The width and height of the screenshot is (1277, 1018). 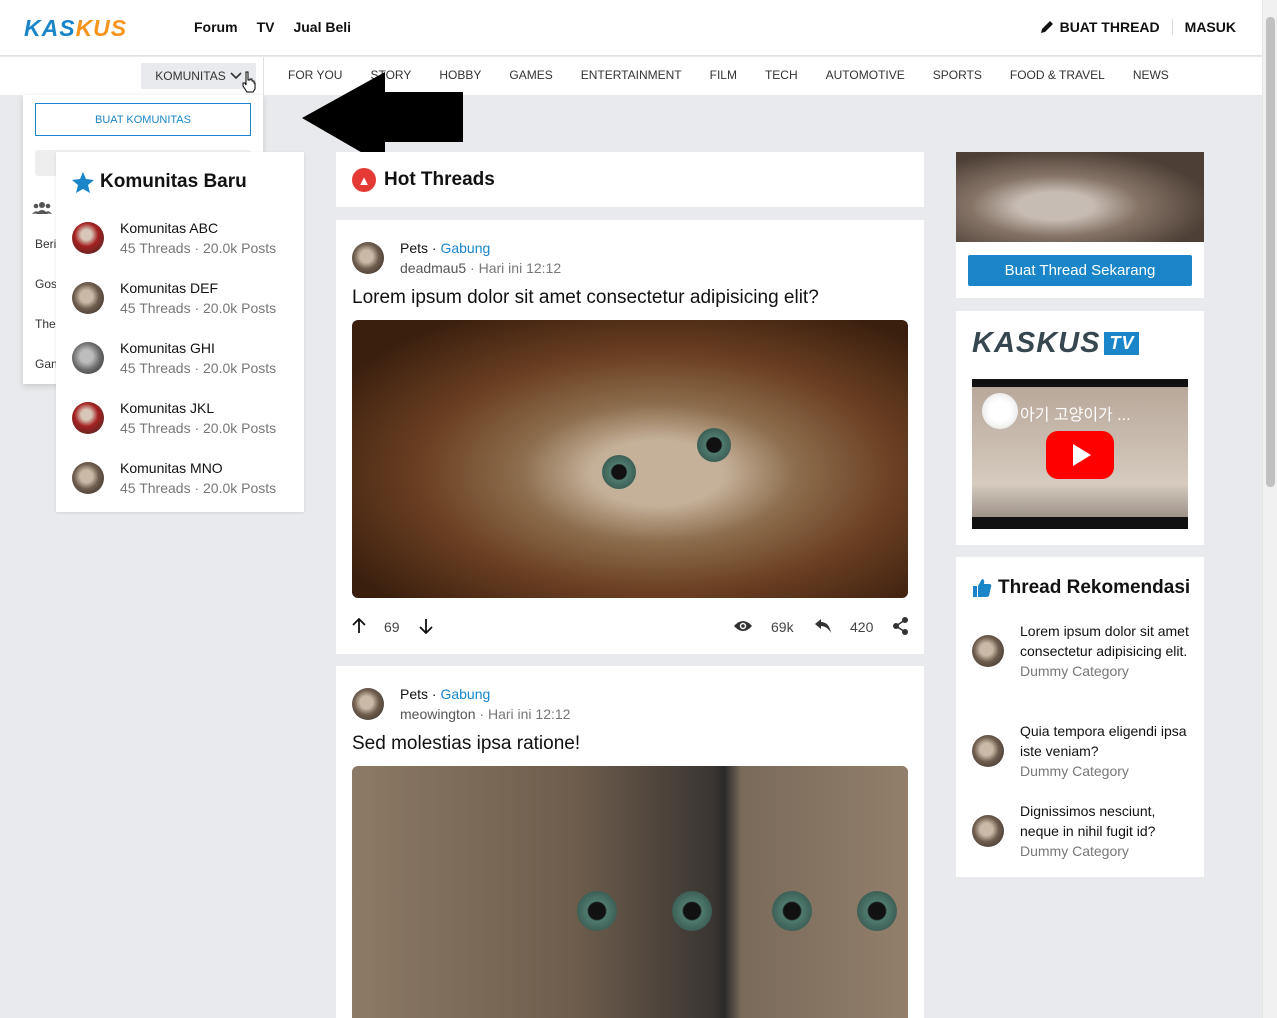 What do you see at coordinates (46, 284) in the screenshot?
I see `dropdown-item: Gos` at bounding box center [46, 284].